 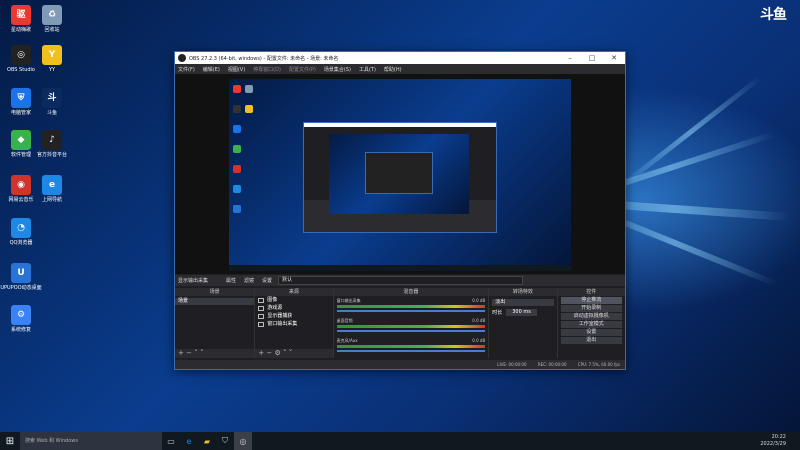 I want to click on mixer-header: 混音器, so click(x=411, y=292).